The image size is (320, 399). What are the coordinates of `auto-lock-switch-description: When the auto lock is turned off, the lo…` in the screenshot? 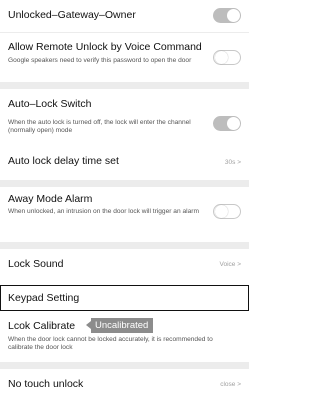 It's located at (99, 127).